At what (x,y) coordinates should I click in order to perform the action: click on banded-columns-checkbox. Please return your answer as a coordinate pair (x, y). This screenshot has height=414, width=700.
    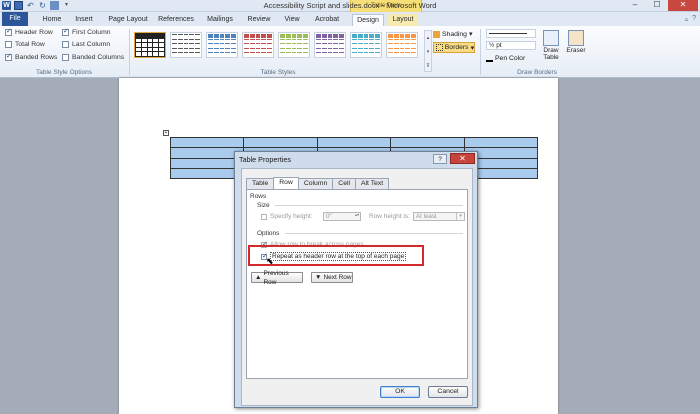
    Looking at the image, I should click on (65, 57).